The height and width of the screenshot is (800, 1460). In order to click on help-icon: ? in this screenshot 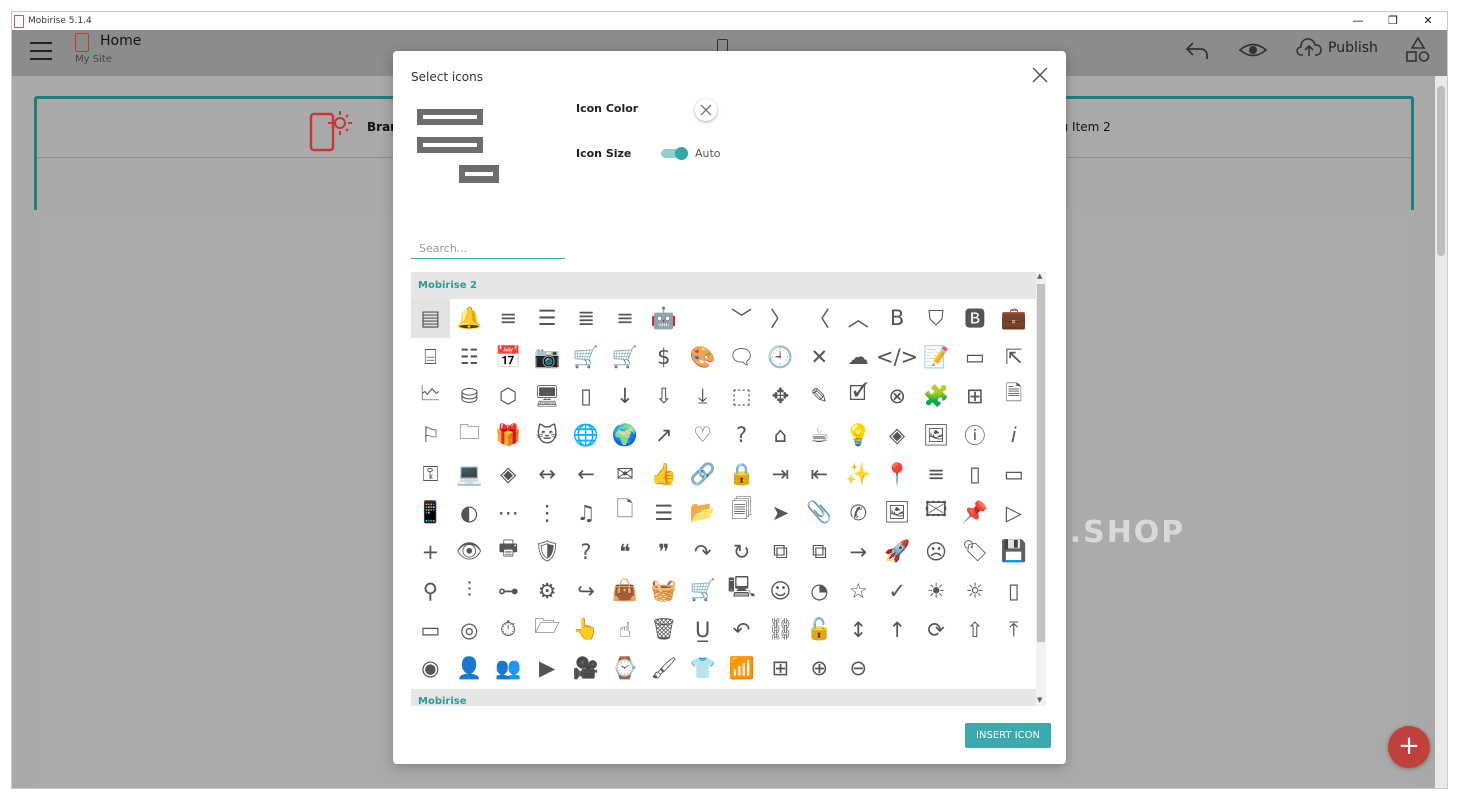, I will do `click(741, 435)`.